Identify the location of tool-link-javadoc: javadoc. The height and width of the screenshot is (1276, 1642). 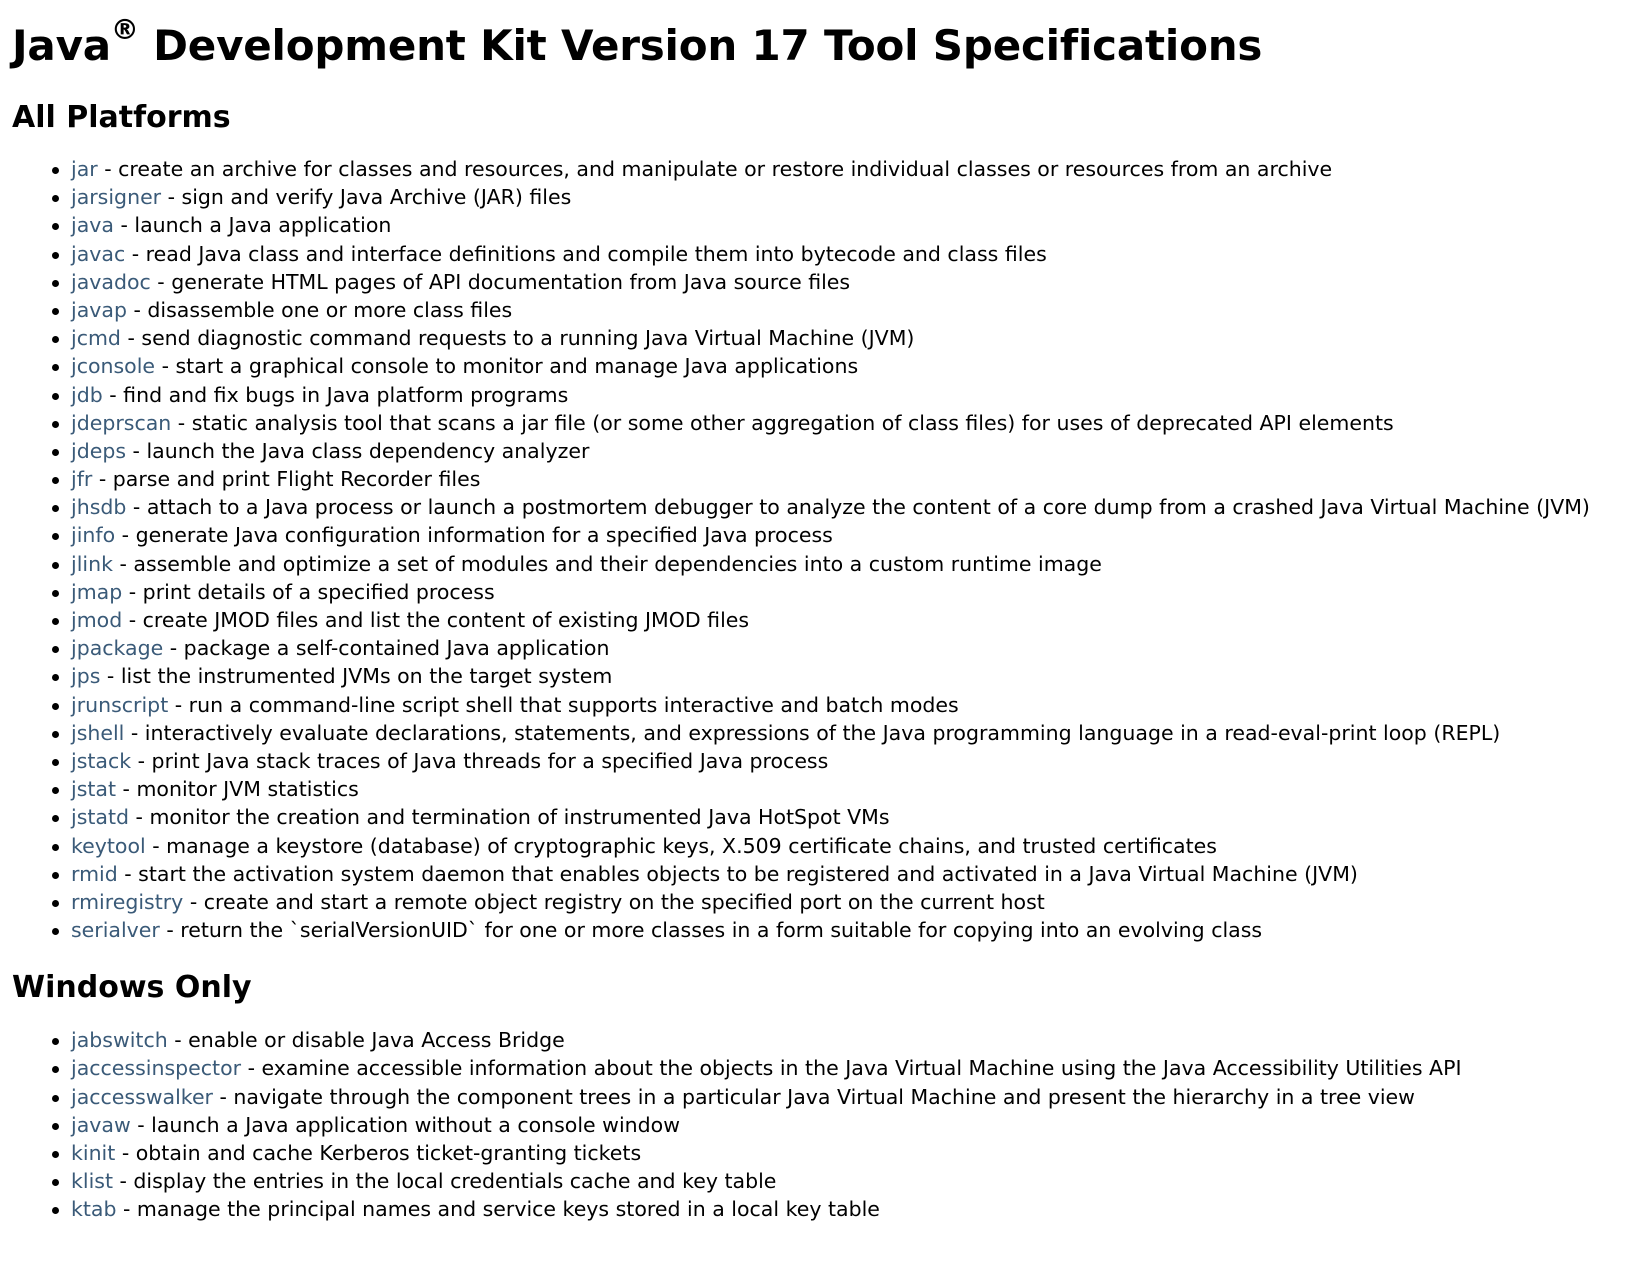
(111, 282).